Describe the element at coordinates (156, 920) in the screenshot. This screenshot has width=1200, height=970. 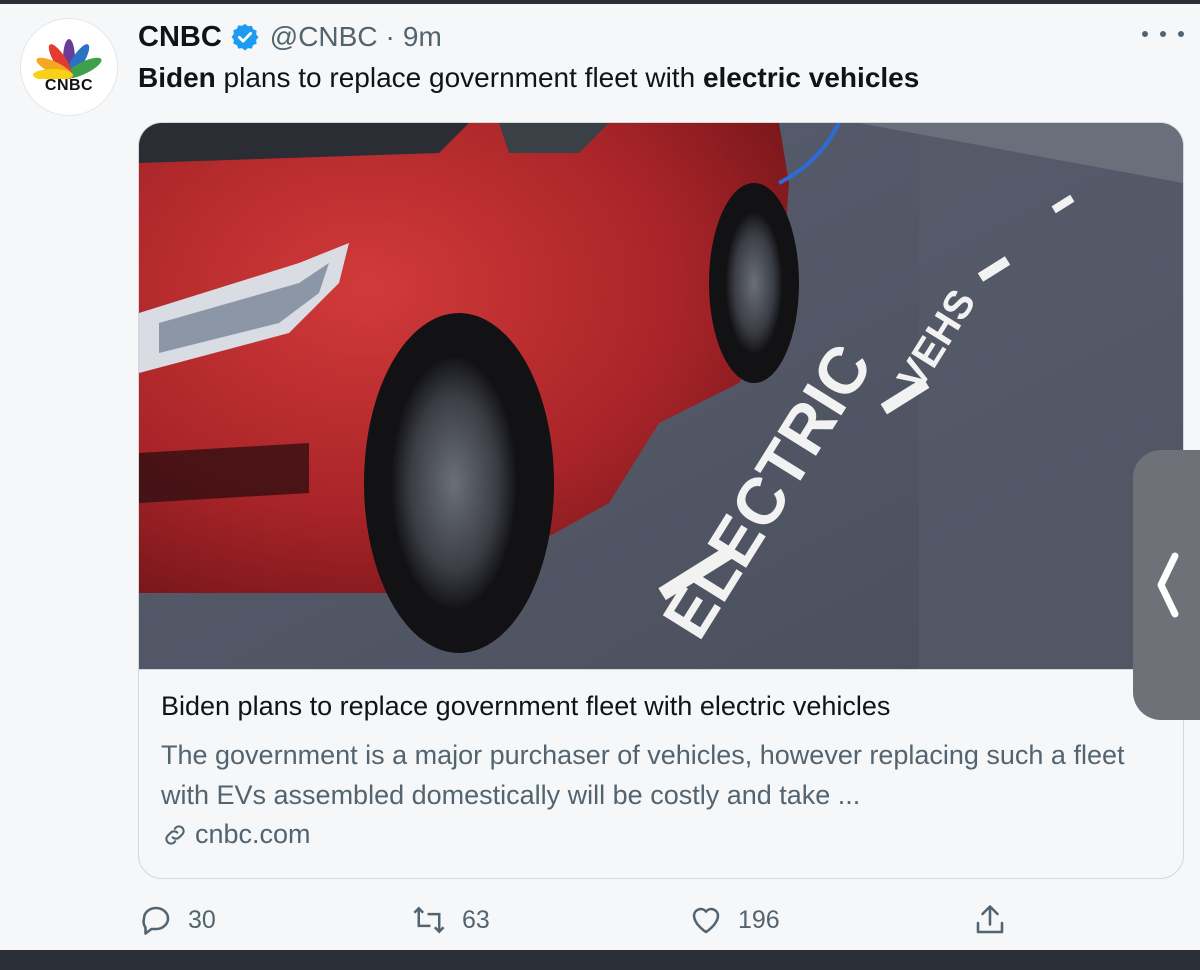
I see `reply-icon` at that location.